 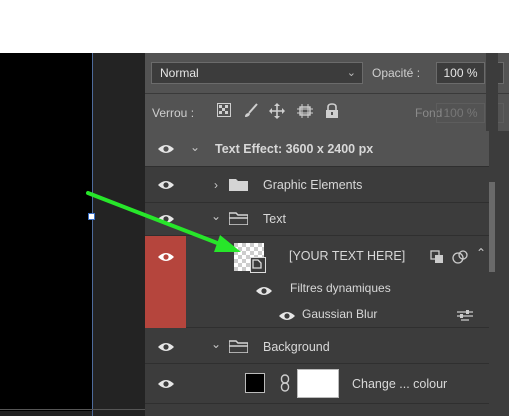 What do you see at coordinates (400, 384) in the screenshot?
I see `layer-name: Change ... colour` at bounding box center [400, 384].